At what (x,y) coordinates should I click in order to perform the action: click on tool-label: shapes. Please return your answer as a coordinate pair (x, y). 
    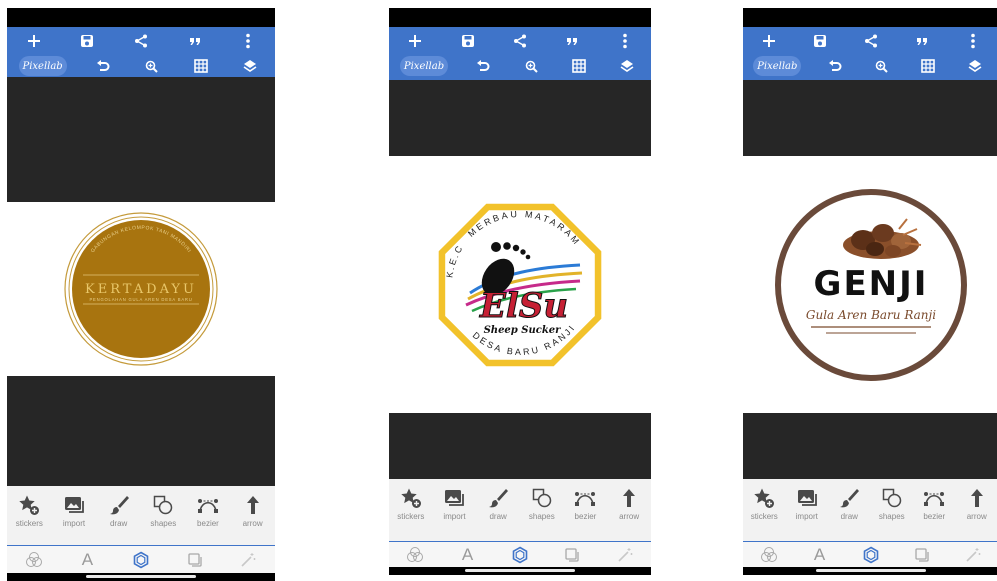
    Looking at the image, I should click on (891, 516).